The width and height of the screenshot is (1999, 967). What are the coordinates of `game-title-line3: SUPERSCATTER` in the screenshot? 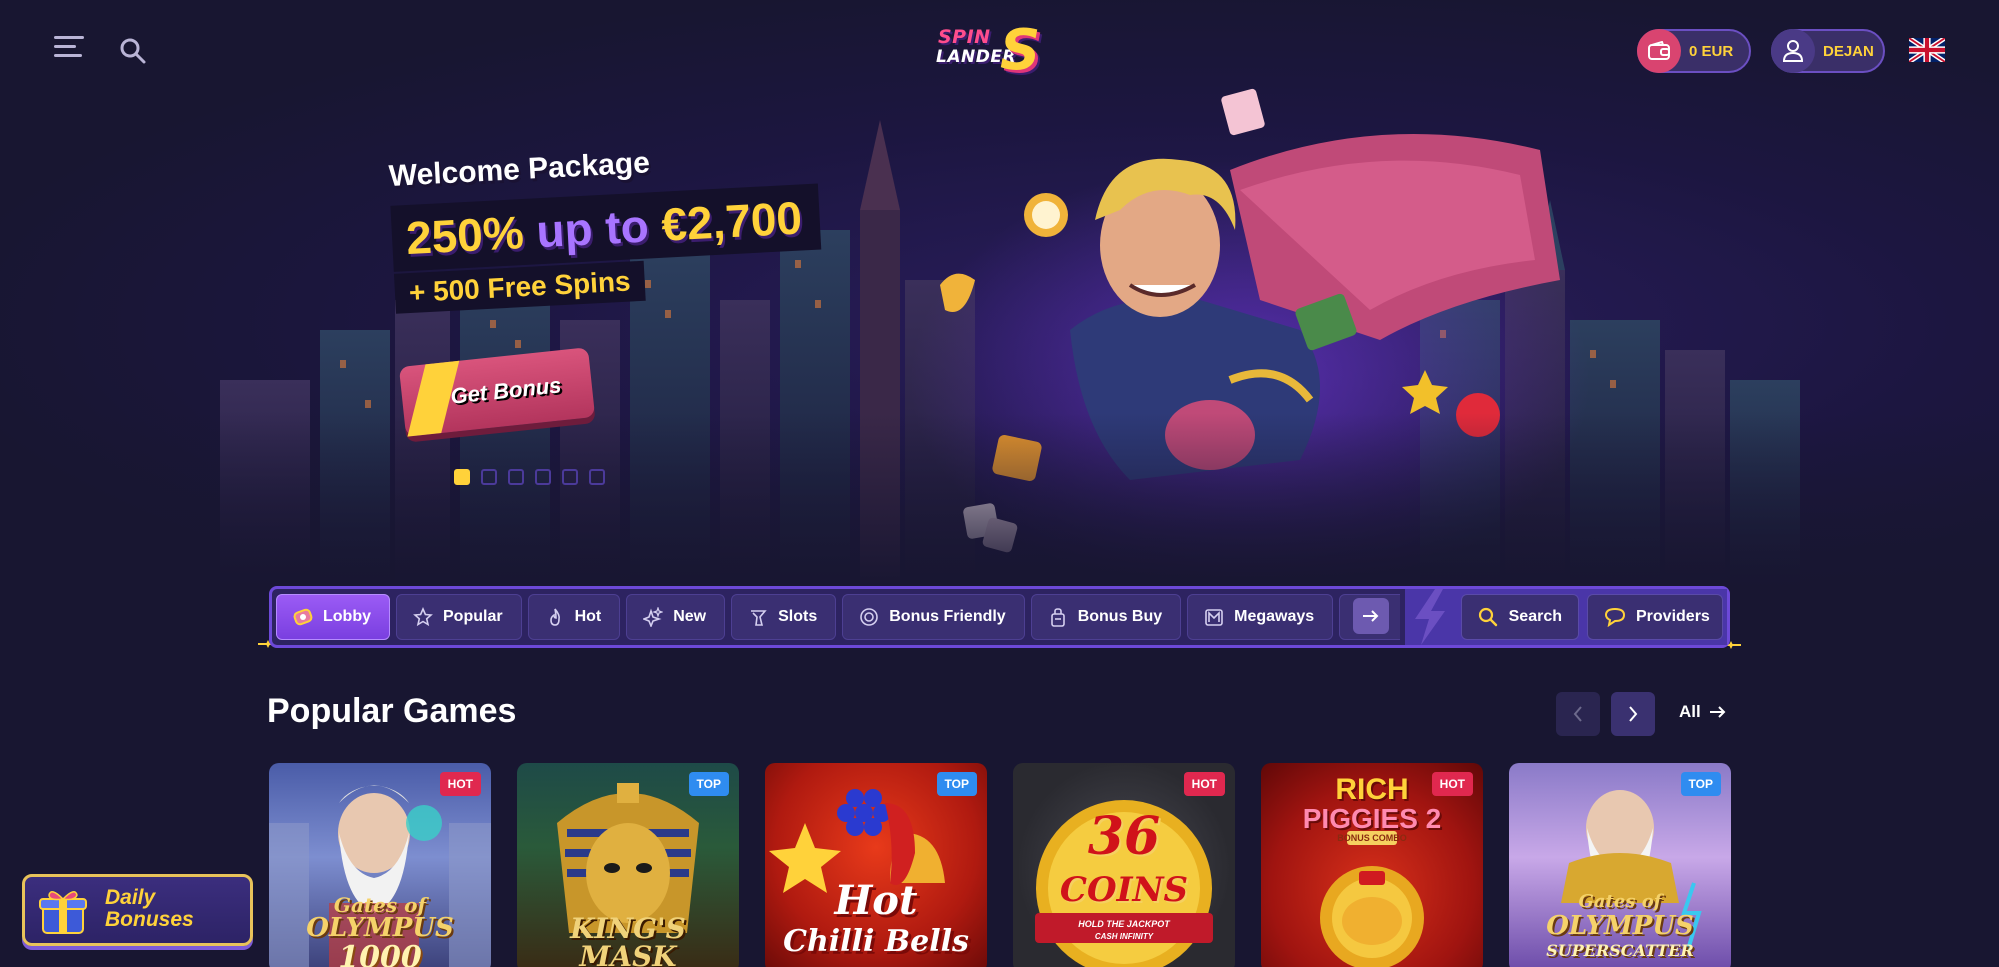 It's located at (1620, 950).